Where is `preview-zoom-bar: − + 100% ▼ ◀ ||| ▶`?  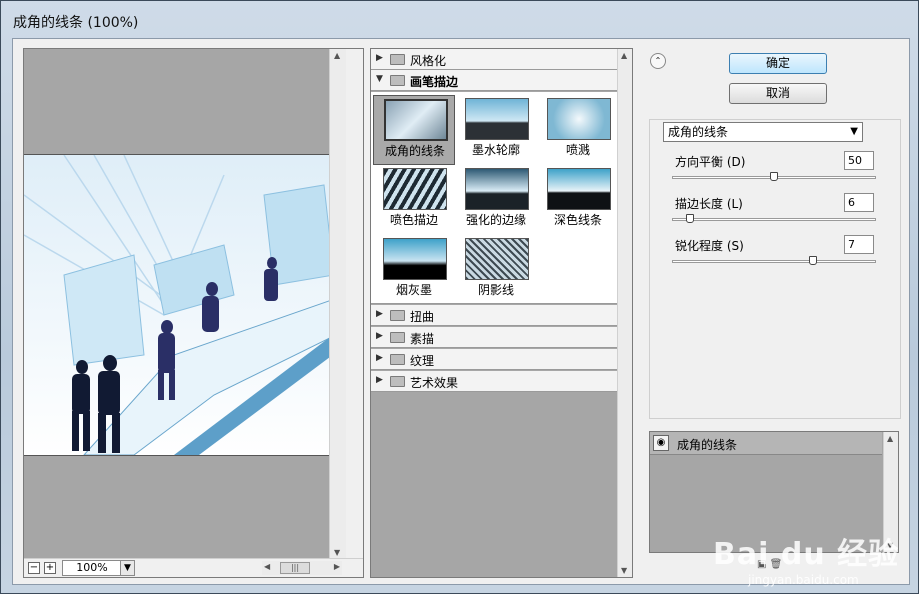
preview-zoom-bar: − + 100% ▼ ◀ ||| ▶ is located at coordinates (193, 567).